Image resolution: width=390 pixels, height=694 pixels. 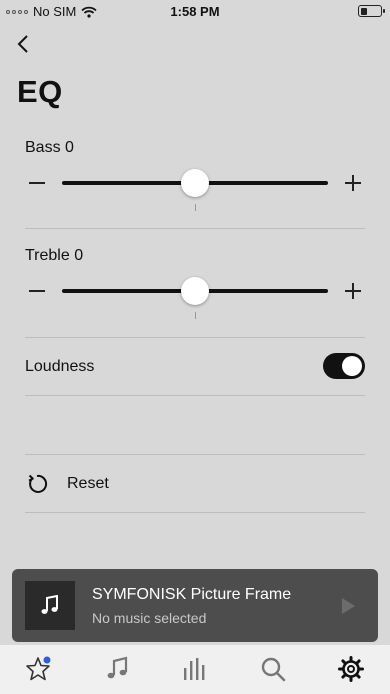 I want to click on tab-music, so click(x=117, y=669).